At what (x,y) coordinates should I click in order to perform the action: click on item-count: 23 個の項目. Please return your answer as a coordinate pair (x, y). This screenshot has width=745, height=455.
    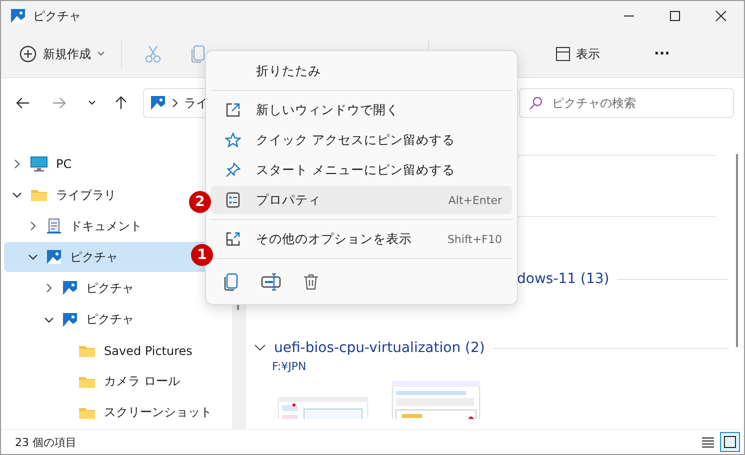
    Looking at the image, I should click on (45, 442).